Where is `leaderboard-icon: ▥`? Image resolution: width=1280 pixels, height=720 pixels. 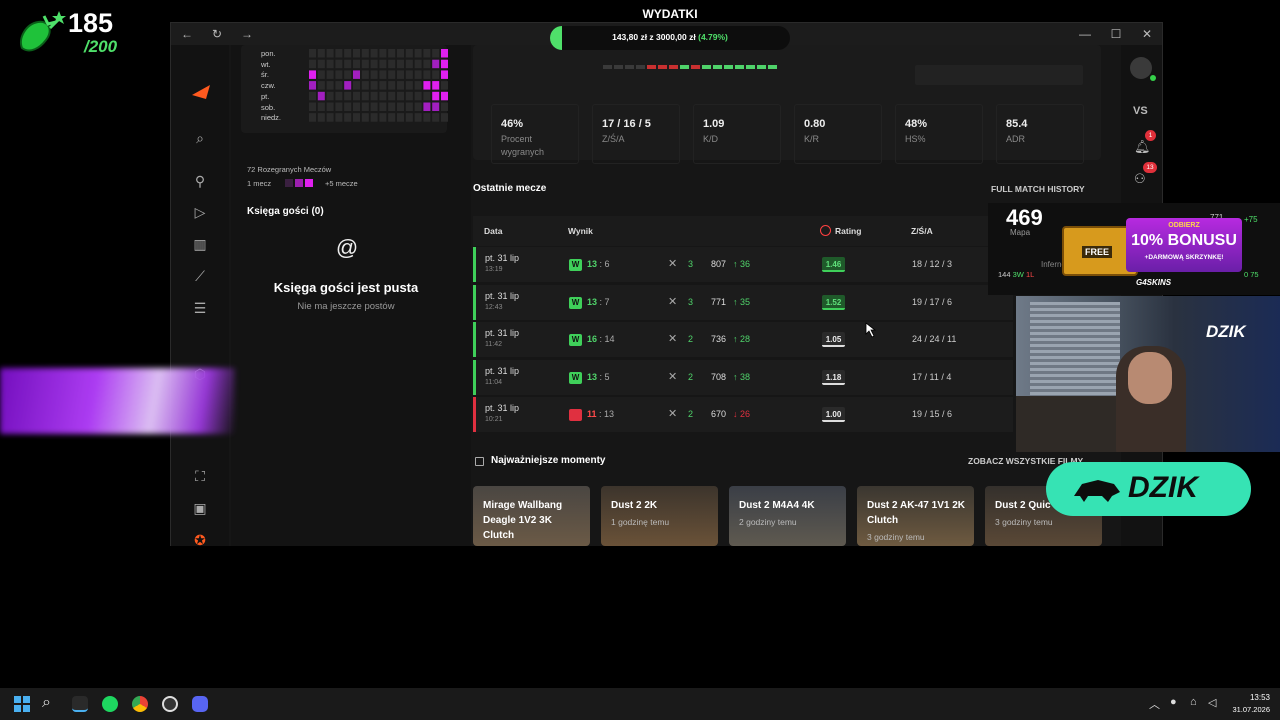
leaderboard-icon: ▥ is located at coordinates (200, 244).